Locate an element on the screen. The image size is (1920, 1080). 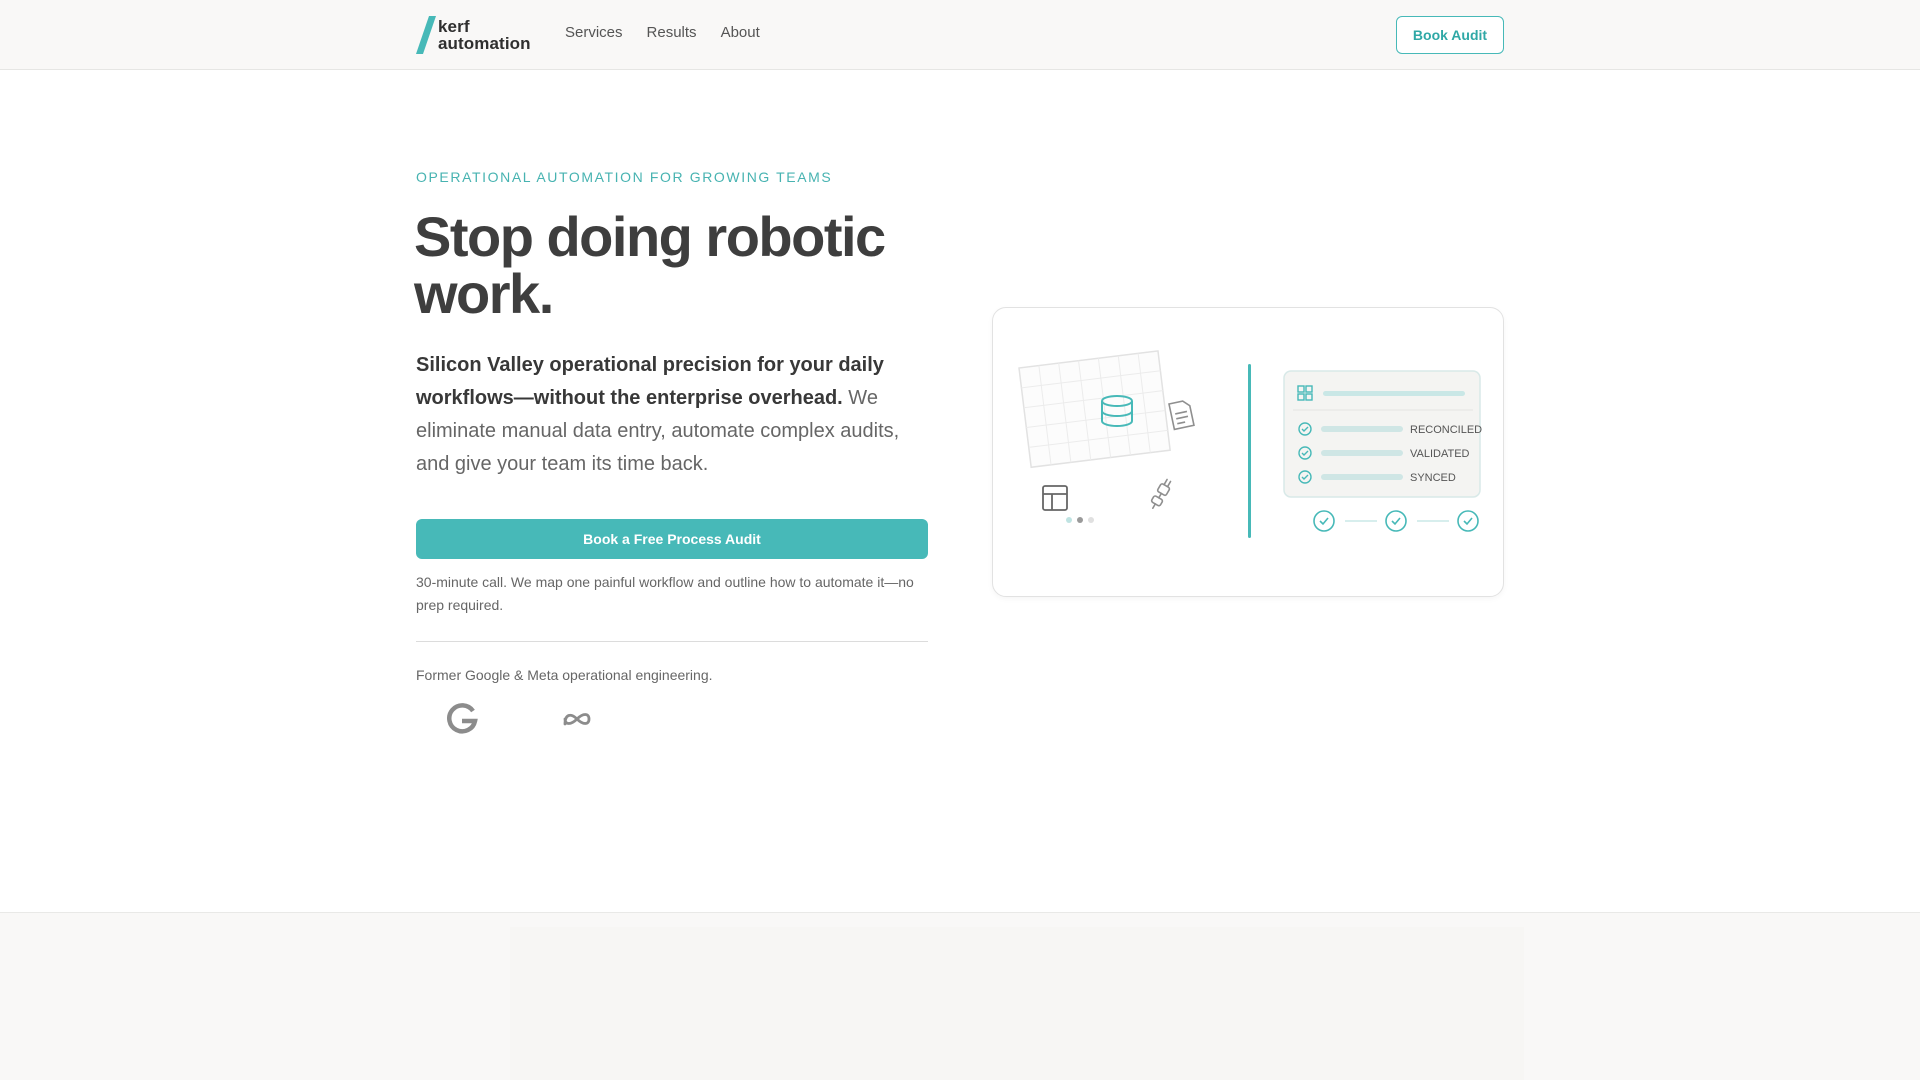
status-label-validated: VALIDATED is located at coordinates (1440, 454).